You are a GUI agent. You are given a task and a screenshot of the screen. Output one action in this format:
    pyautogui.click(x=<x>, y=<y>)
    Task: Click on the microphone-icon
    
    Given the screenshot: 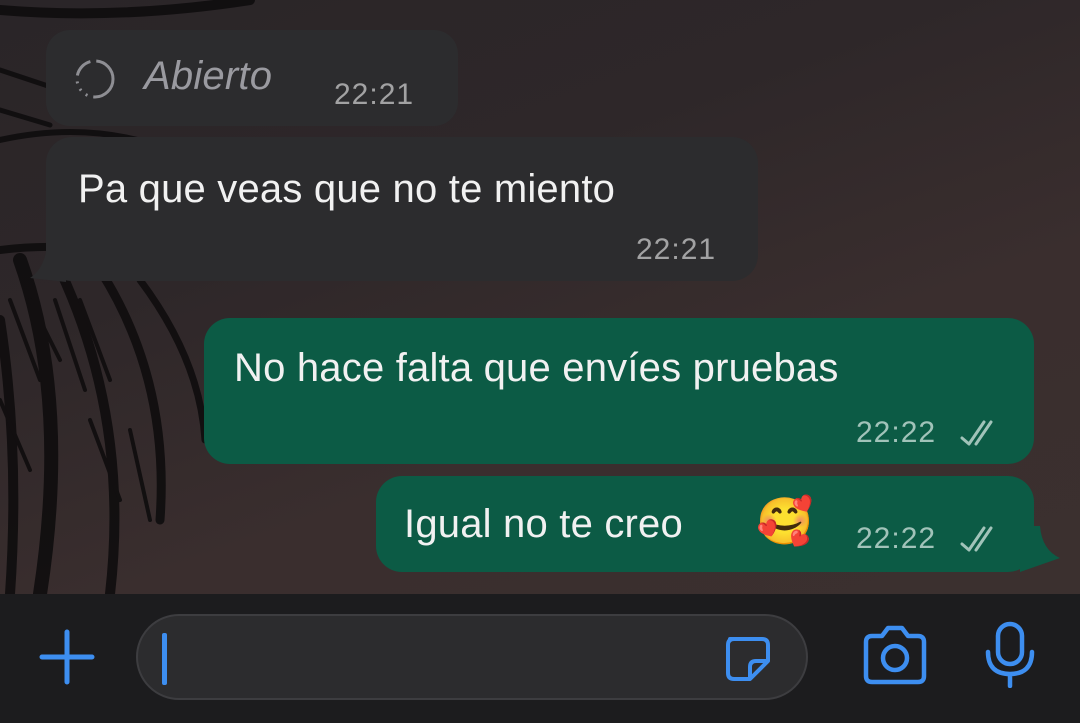 What is the action you would take?
    pyautogui.click(x=1010, y=654)
    